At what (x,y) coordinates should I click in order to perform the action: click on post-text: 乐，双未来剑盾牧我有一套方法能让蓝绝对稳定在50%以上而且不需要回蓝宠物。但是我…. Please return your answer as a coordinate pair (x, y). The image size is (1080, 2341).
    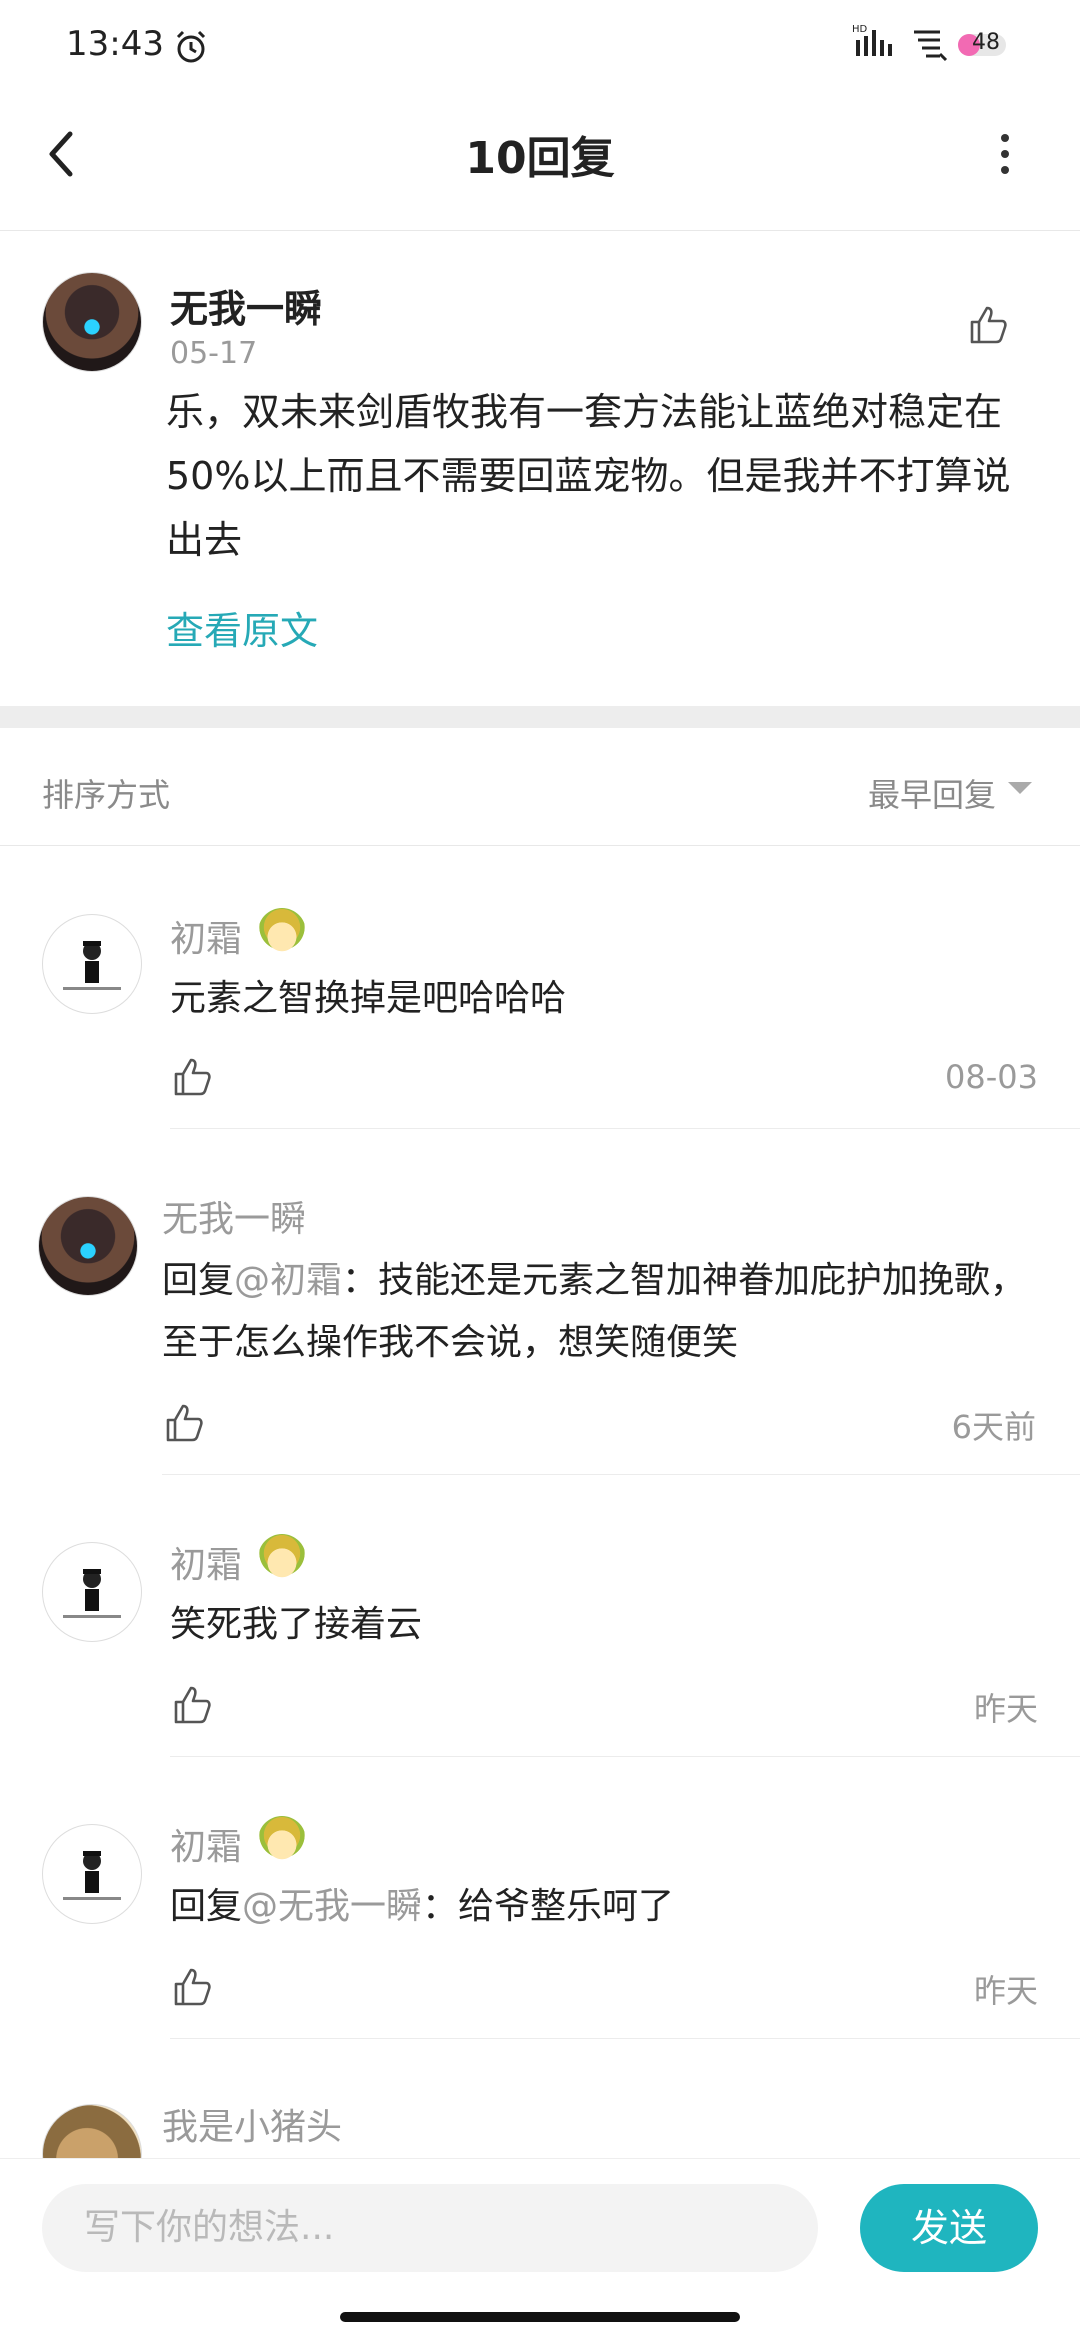
    Looking at the image, I should click on (588, 476).